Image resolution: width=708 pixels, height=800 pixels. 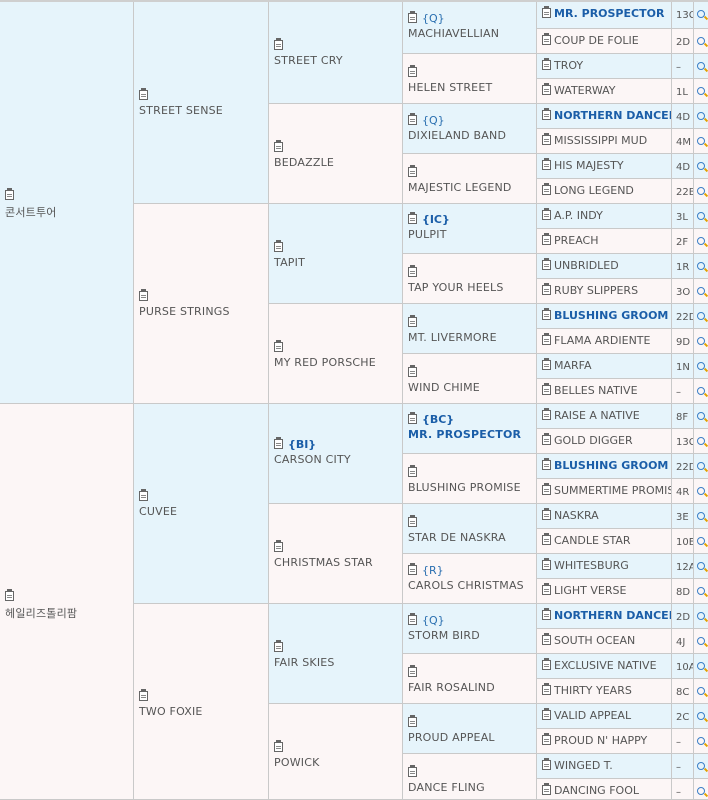 What do you see at coordinates (67, 602) in the screenshot?
I see `gen1-cell: 헤일리즈톨리팜` at bounding box center [67, 602].